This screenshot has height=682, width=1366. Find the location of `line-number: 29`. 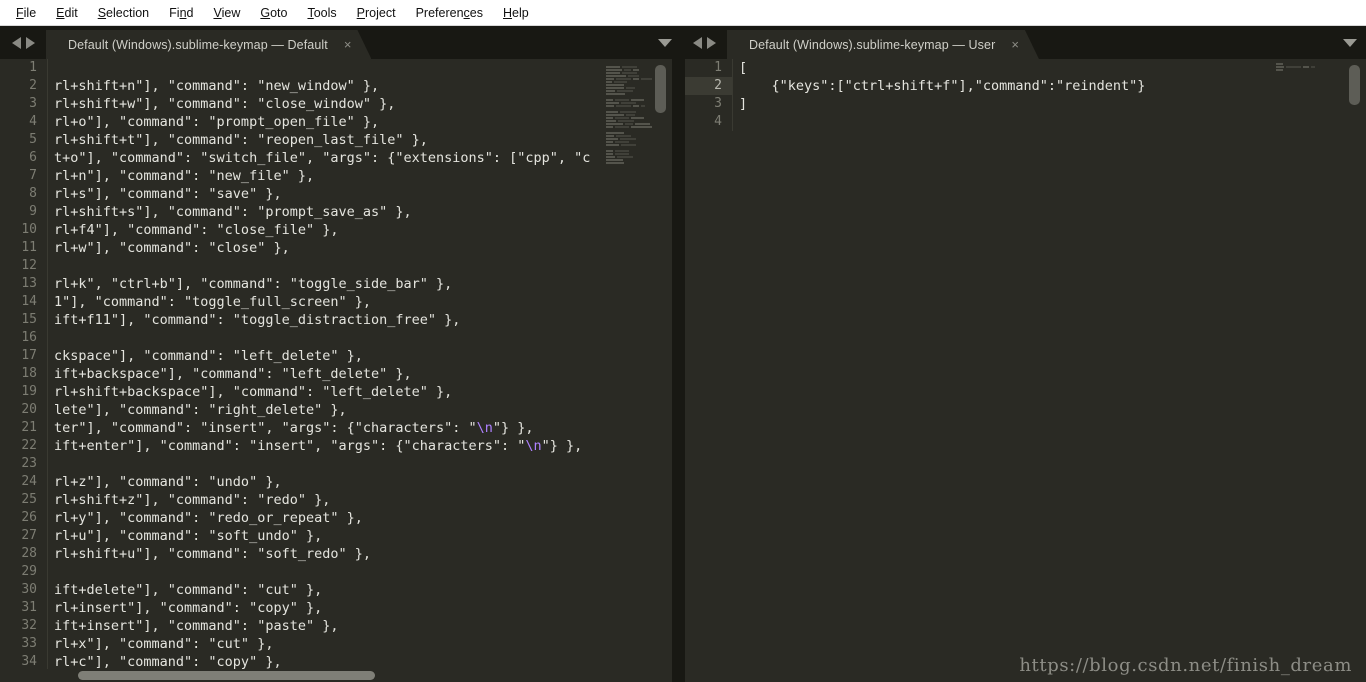

line-number: 29 is located at coordinates (24, 572).